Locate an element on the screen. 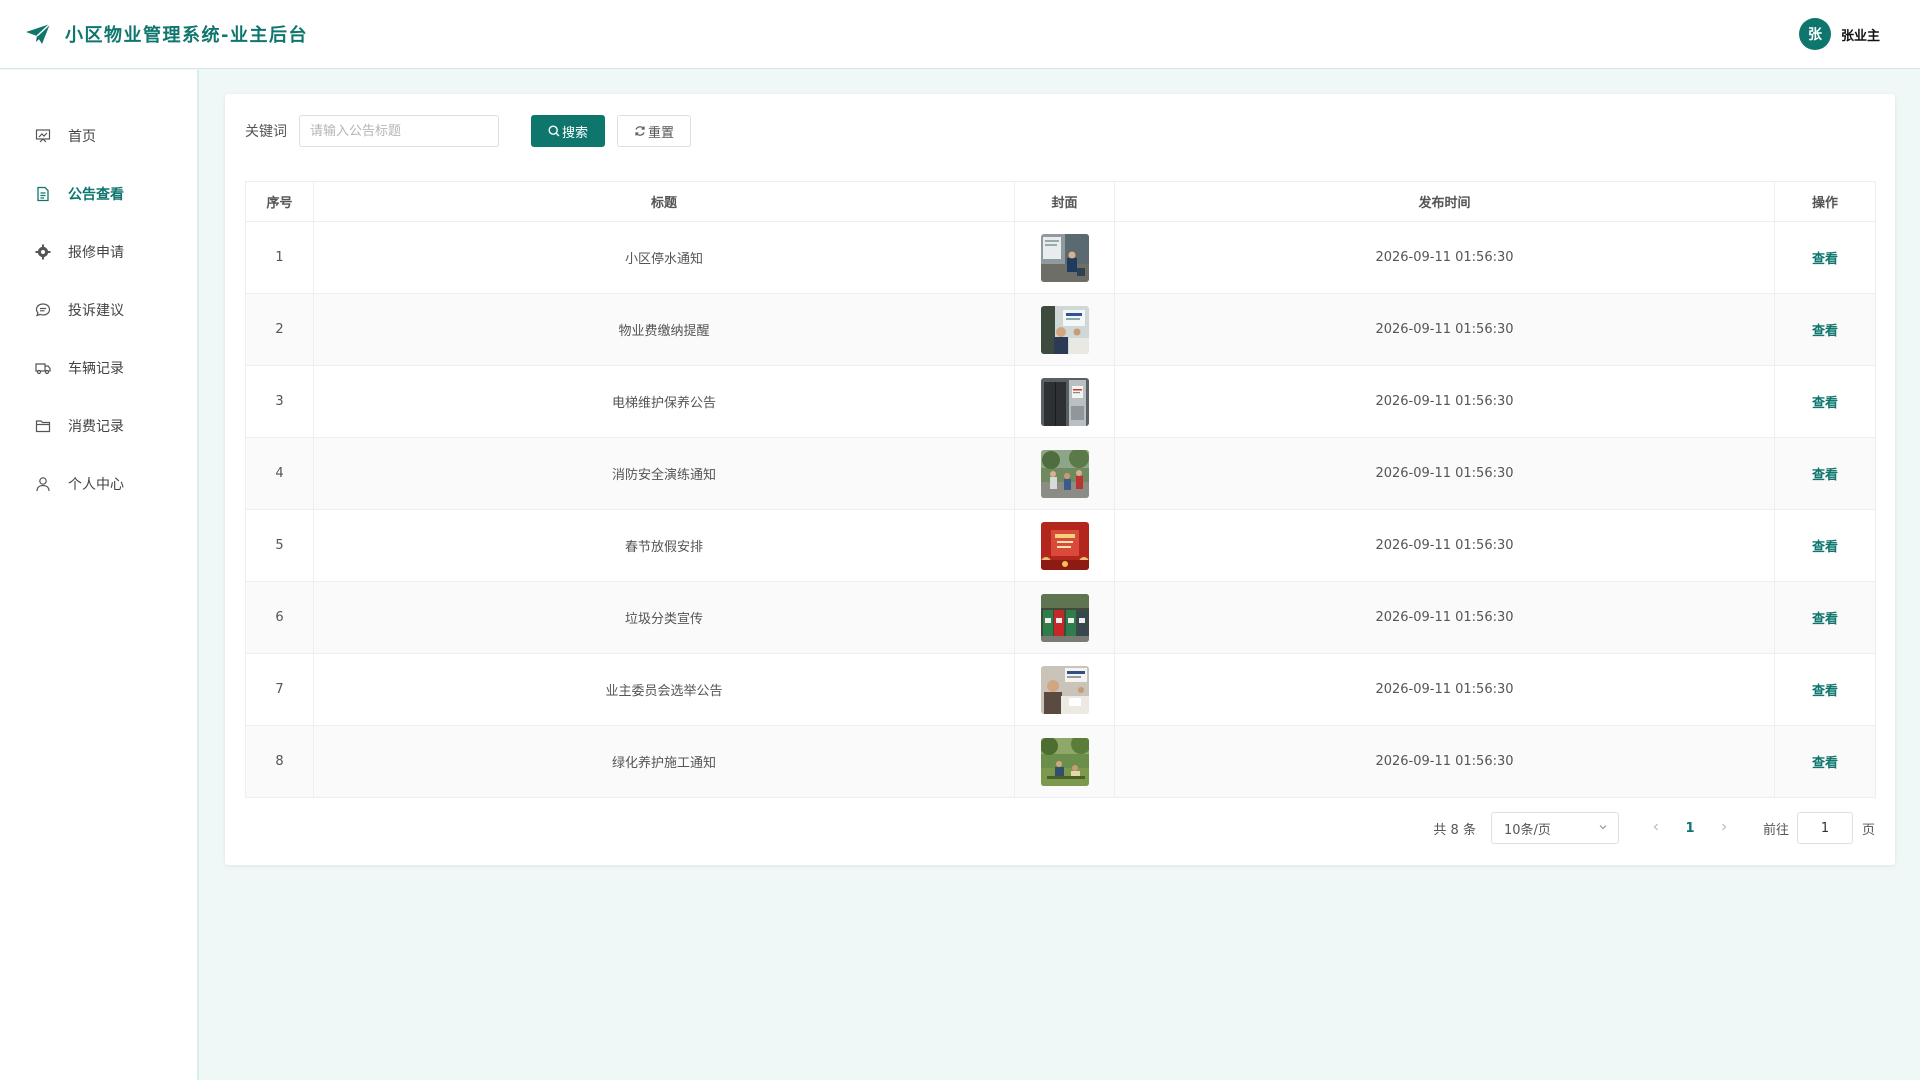 This screenshot has width=1920, height=1080. search-button-label: 搜索 is located at coordinates (574, 133).